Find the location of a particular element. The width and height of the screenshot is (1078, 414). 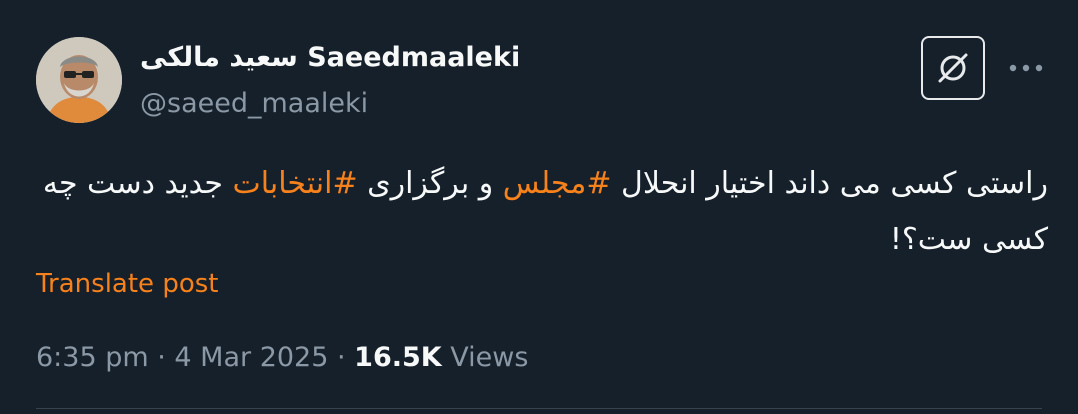

author-display-name: سعید مالکی Saeedmaaleki is located at coordinates (330, 58).